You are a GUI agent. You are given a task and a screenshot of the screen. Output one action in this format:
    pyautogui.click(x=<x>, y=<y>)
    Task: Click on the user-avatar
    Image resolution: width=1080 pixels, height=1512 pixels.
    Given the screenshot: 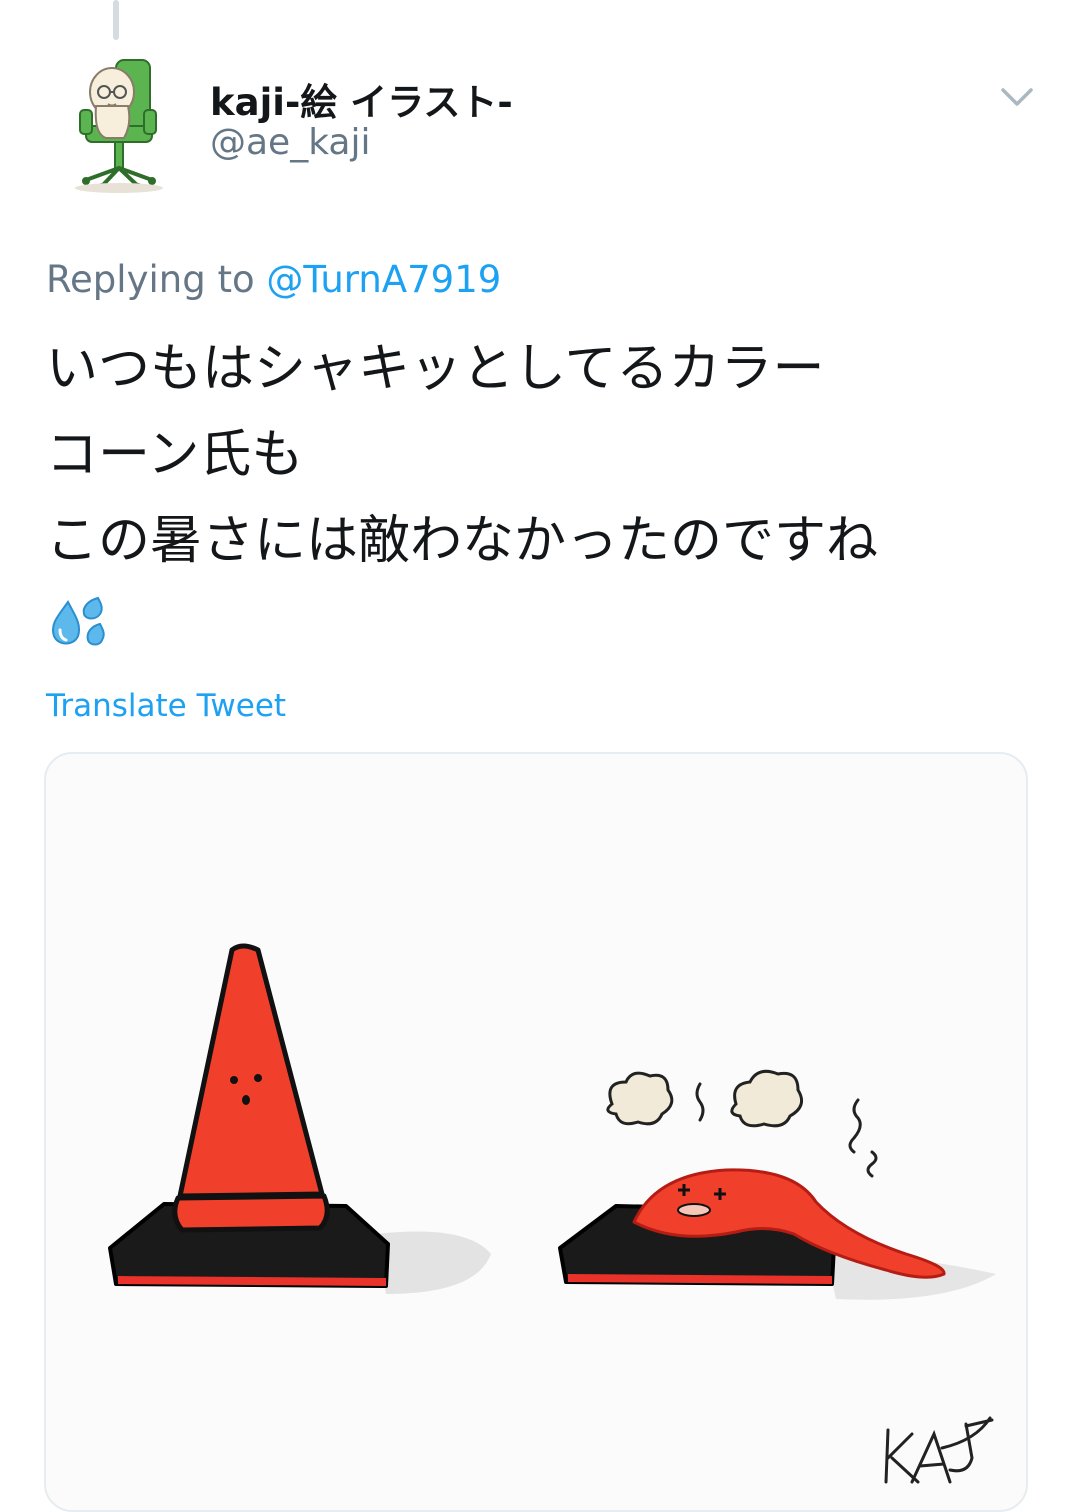 What is the action you would take?
    pyautogui.click(x=116, y=124)
    